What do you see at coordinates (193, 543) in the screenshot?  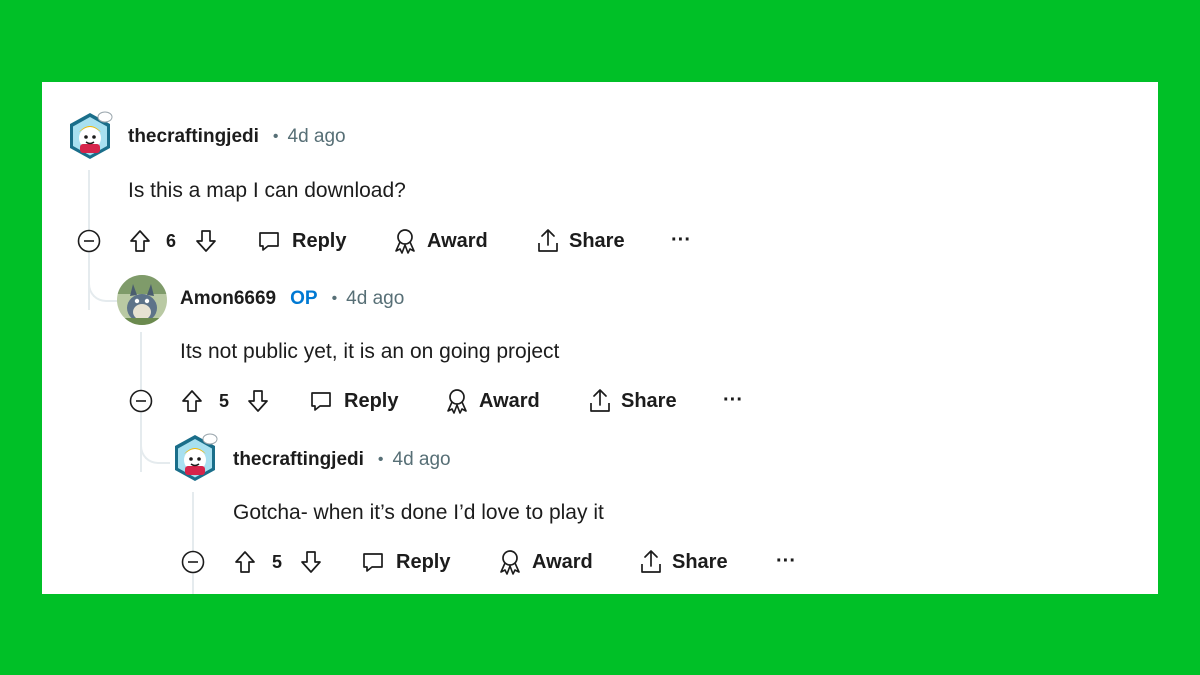 I see `thread-line` at bounding box center [193, 543].